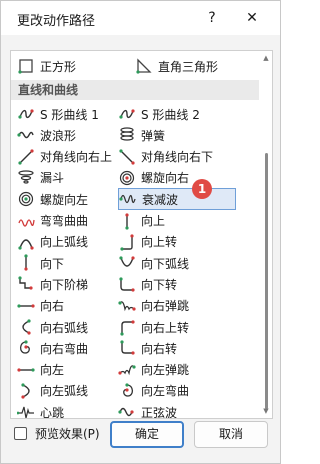 The image size is (320, 464). I want to click on item-label: 漏斗, so click(52, 178).